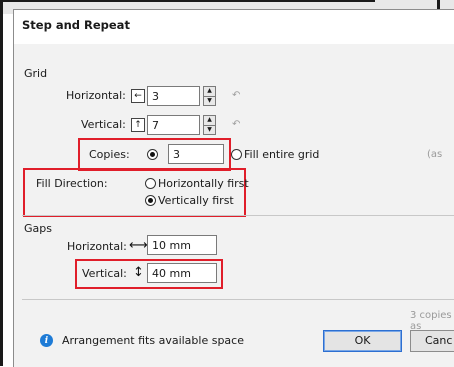 This screenshot has width=454, height=367. Describe the element at coordinates (432, 341) in the screenshot. I see `cancel-button: Canc` at that location.